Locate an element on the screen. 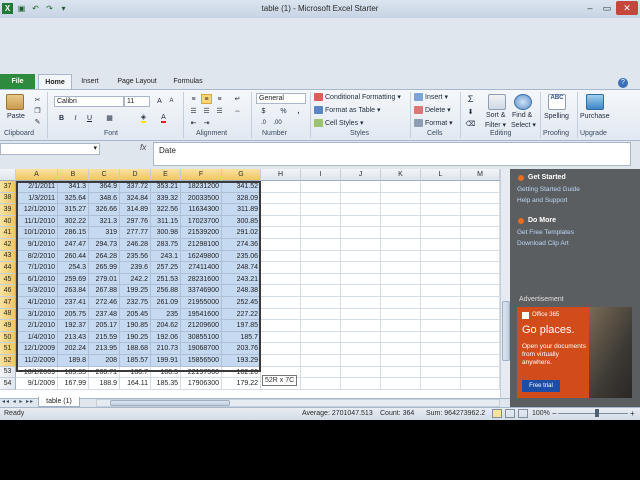 The image size is (640, 480). paste-icon is located at coordinates (15, 102).